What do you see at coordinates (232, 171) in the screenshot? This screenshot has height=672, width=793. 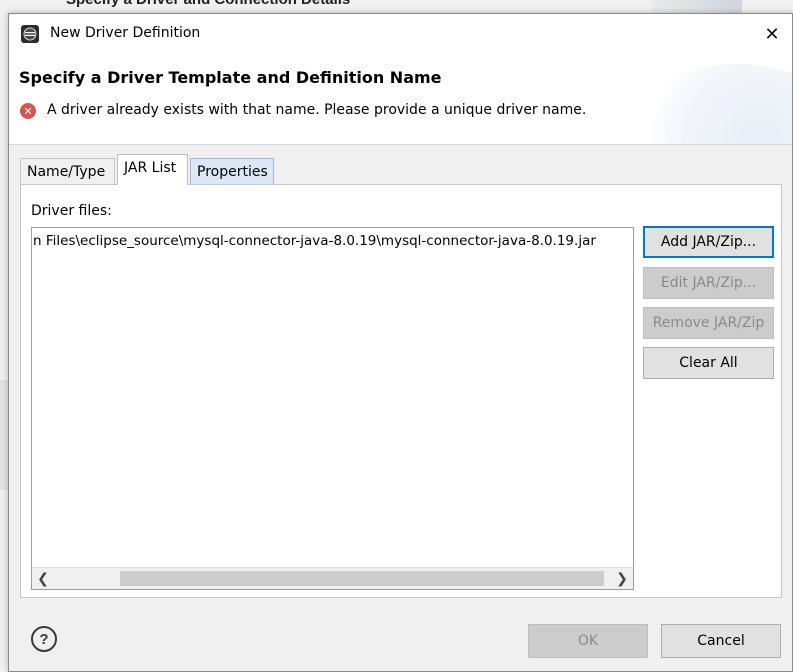 I see `tab-properties: Properties` at bounding box center [232, 171].